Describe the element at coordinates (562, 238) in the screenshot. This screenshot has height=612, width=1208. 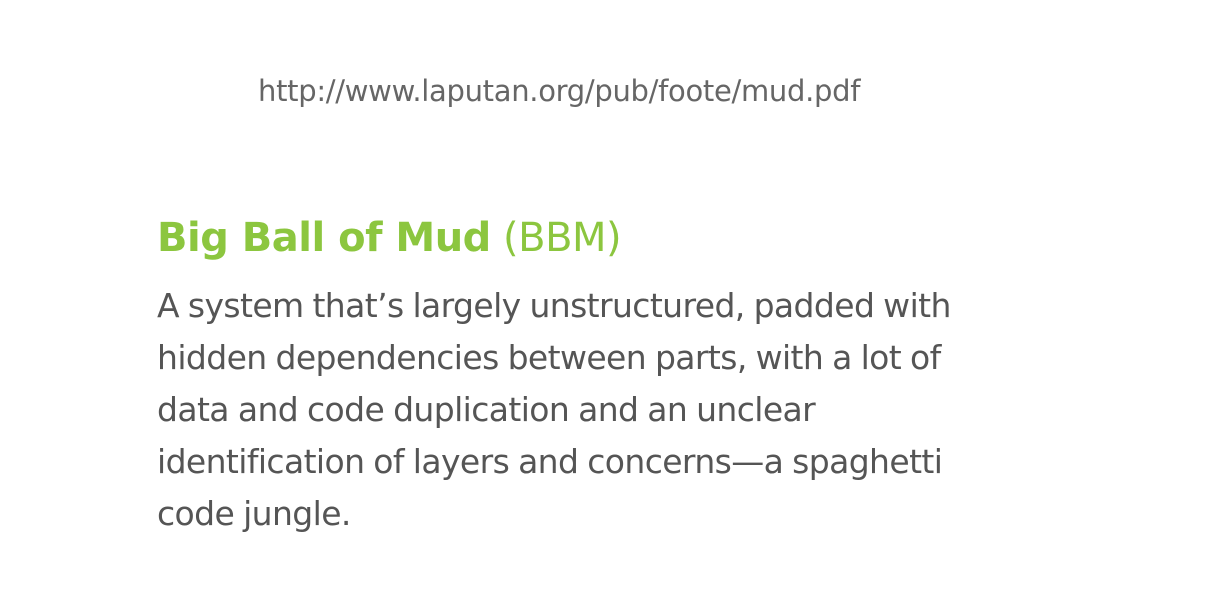
I see `term-abbreviation: (BBM)` at that location.